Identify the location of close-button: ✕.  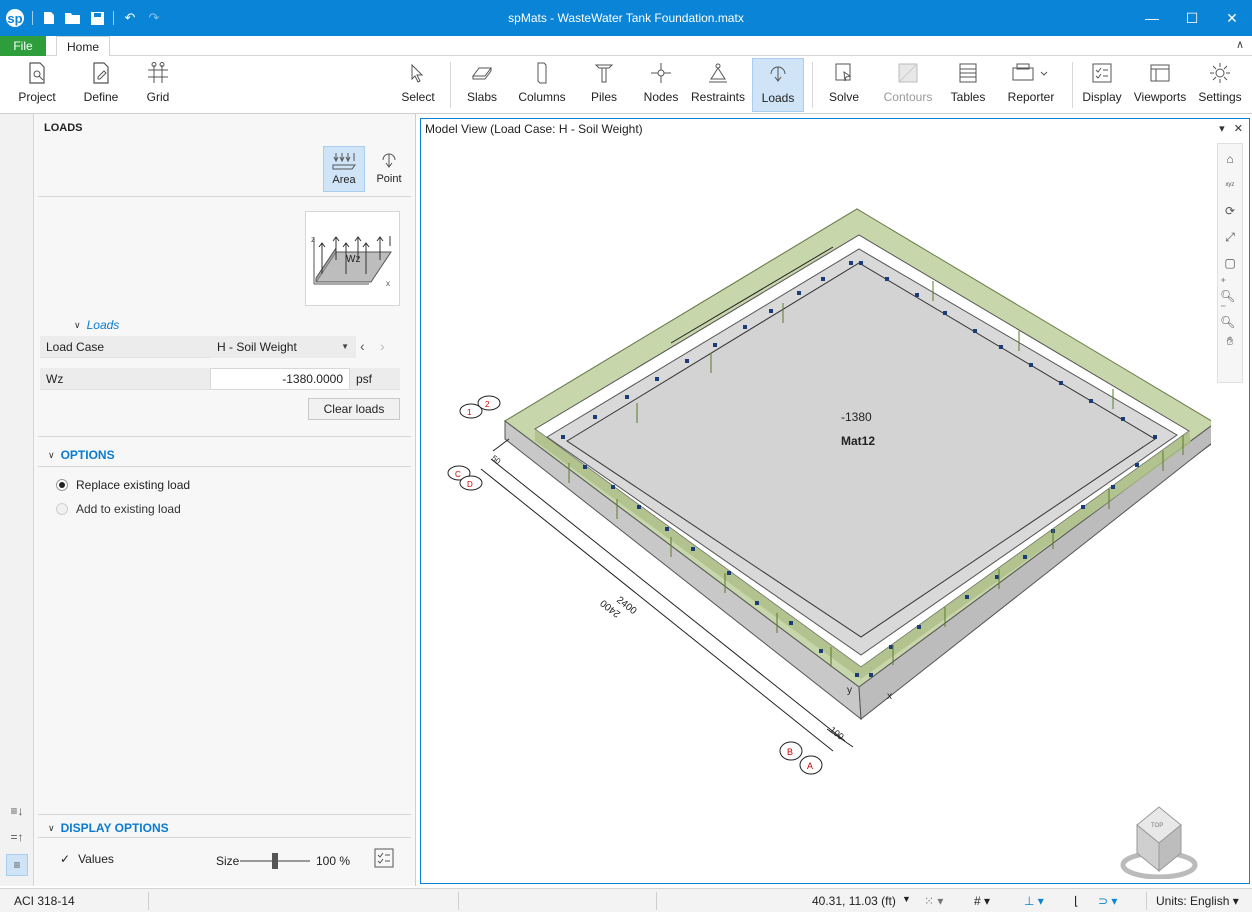
(1232, 18).